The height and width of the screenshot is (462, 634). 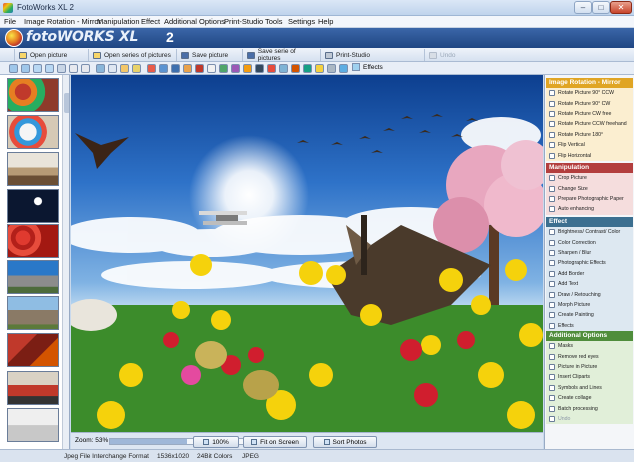 What do you see at coordinates (85, 68) in the screenshot?
I see `flip-horizontal-tool-icon` at bounding box center [85, 68].